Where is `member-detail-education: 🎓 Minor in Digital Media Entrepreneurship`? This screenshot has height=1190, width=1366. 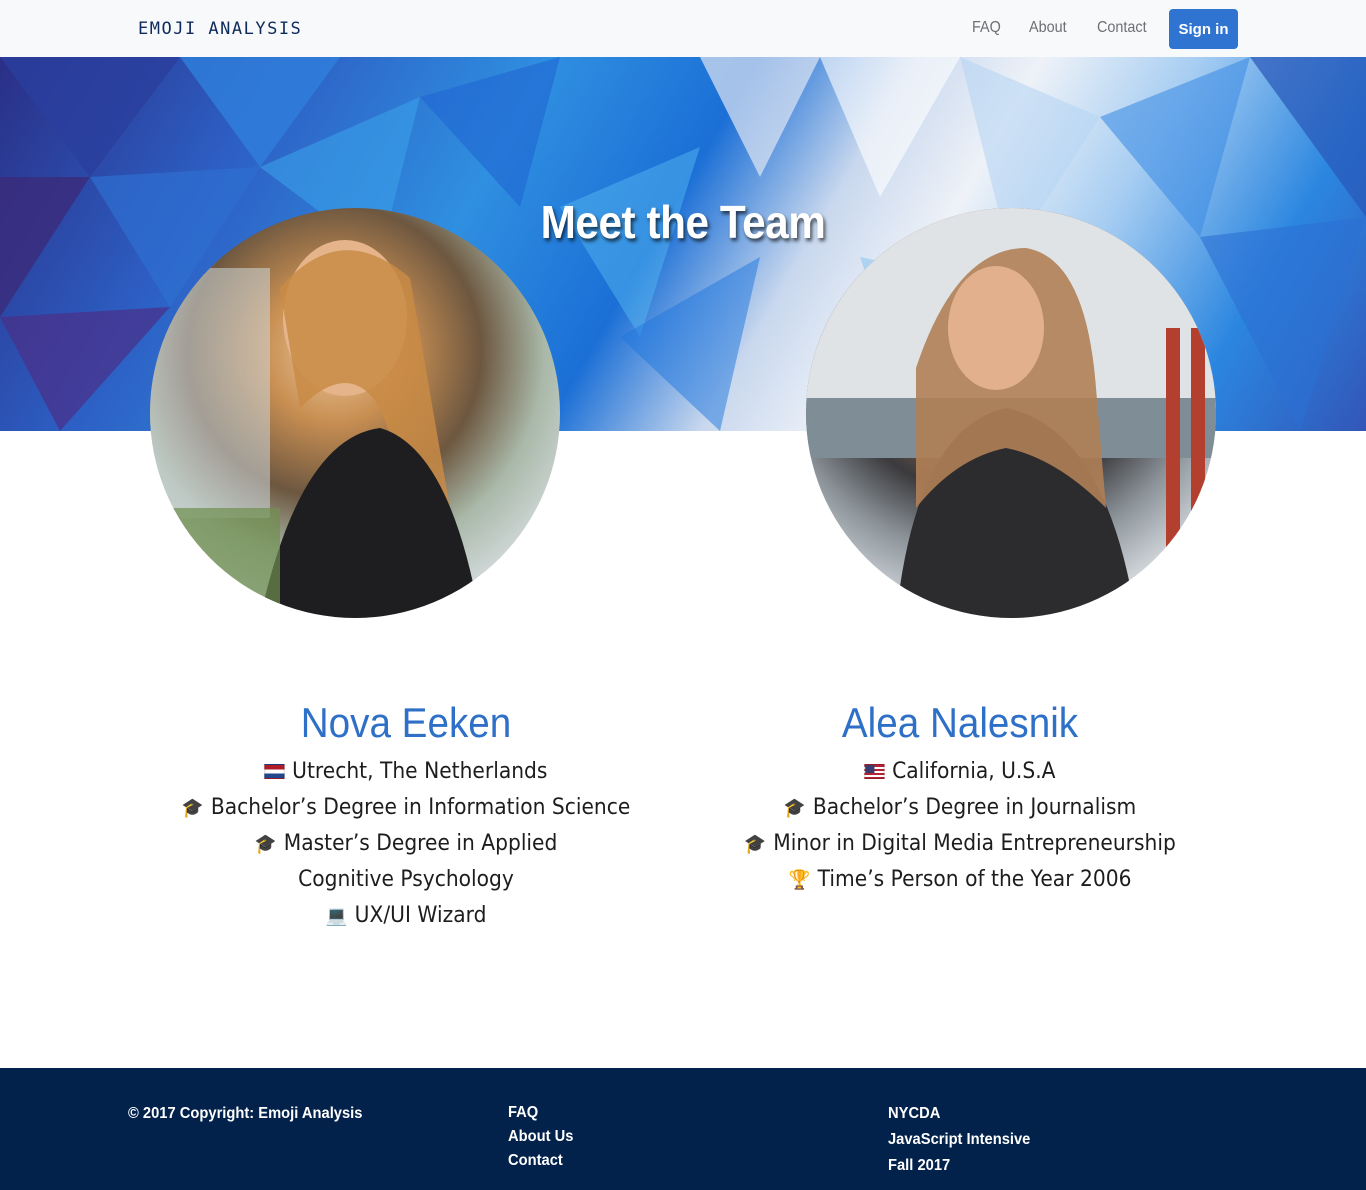
member-detail-education: 🎓 Minor in Digital Media Entrepreneurship is located at coordinates (960, 844).